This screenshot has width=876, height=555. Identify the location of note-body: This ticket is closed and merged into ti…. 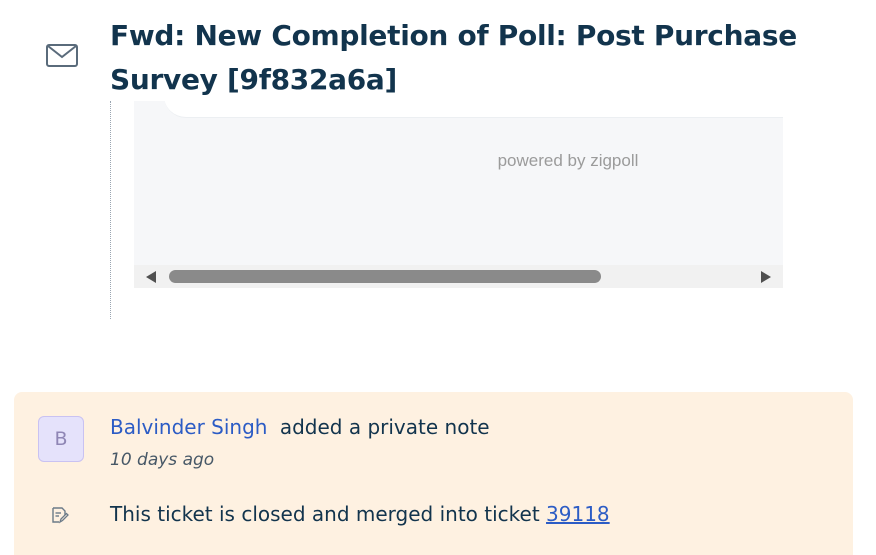
(360, 514).